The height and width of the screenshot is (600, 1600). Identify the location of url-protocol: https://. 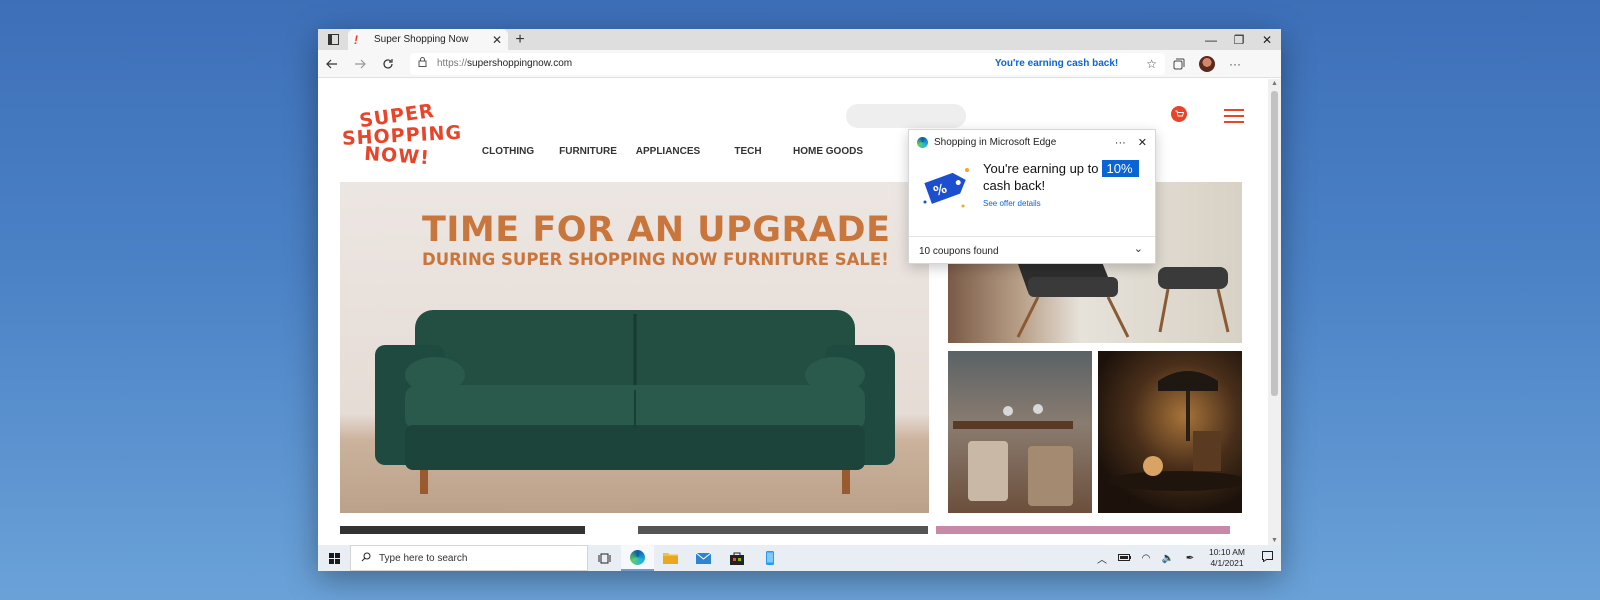
(452, 63).